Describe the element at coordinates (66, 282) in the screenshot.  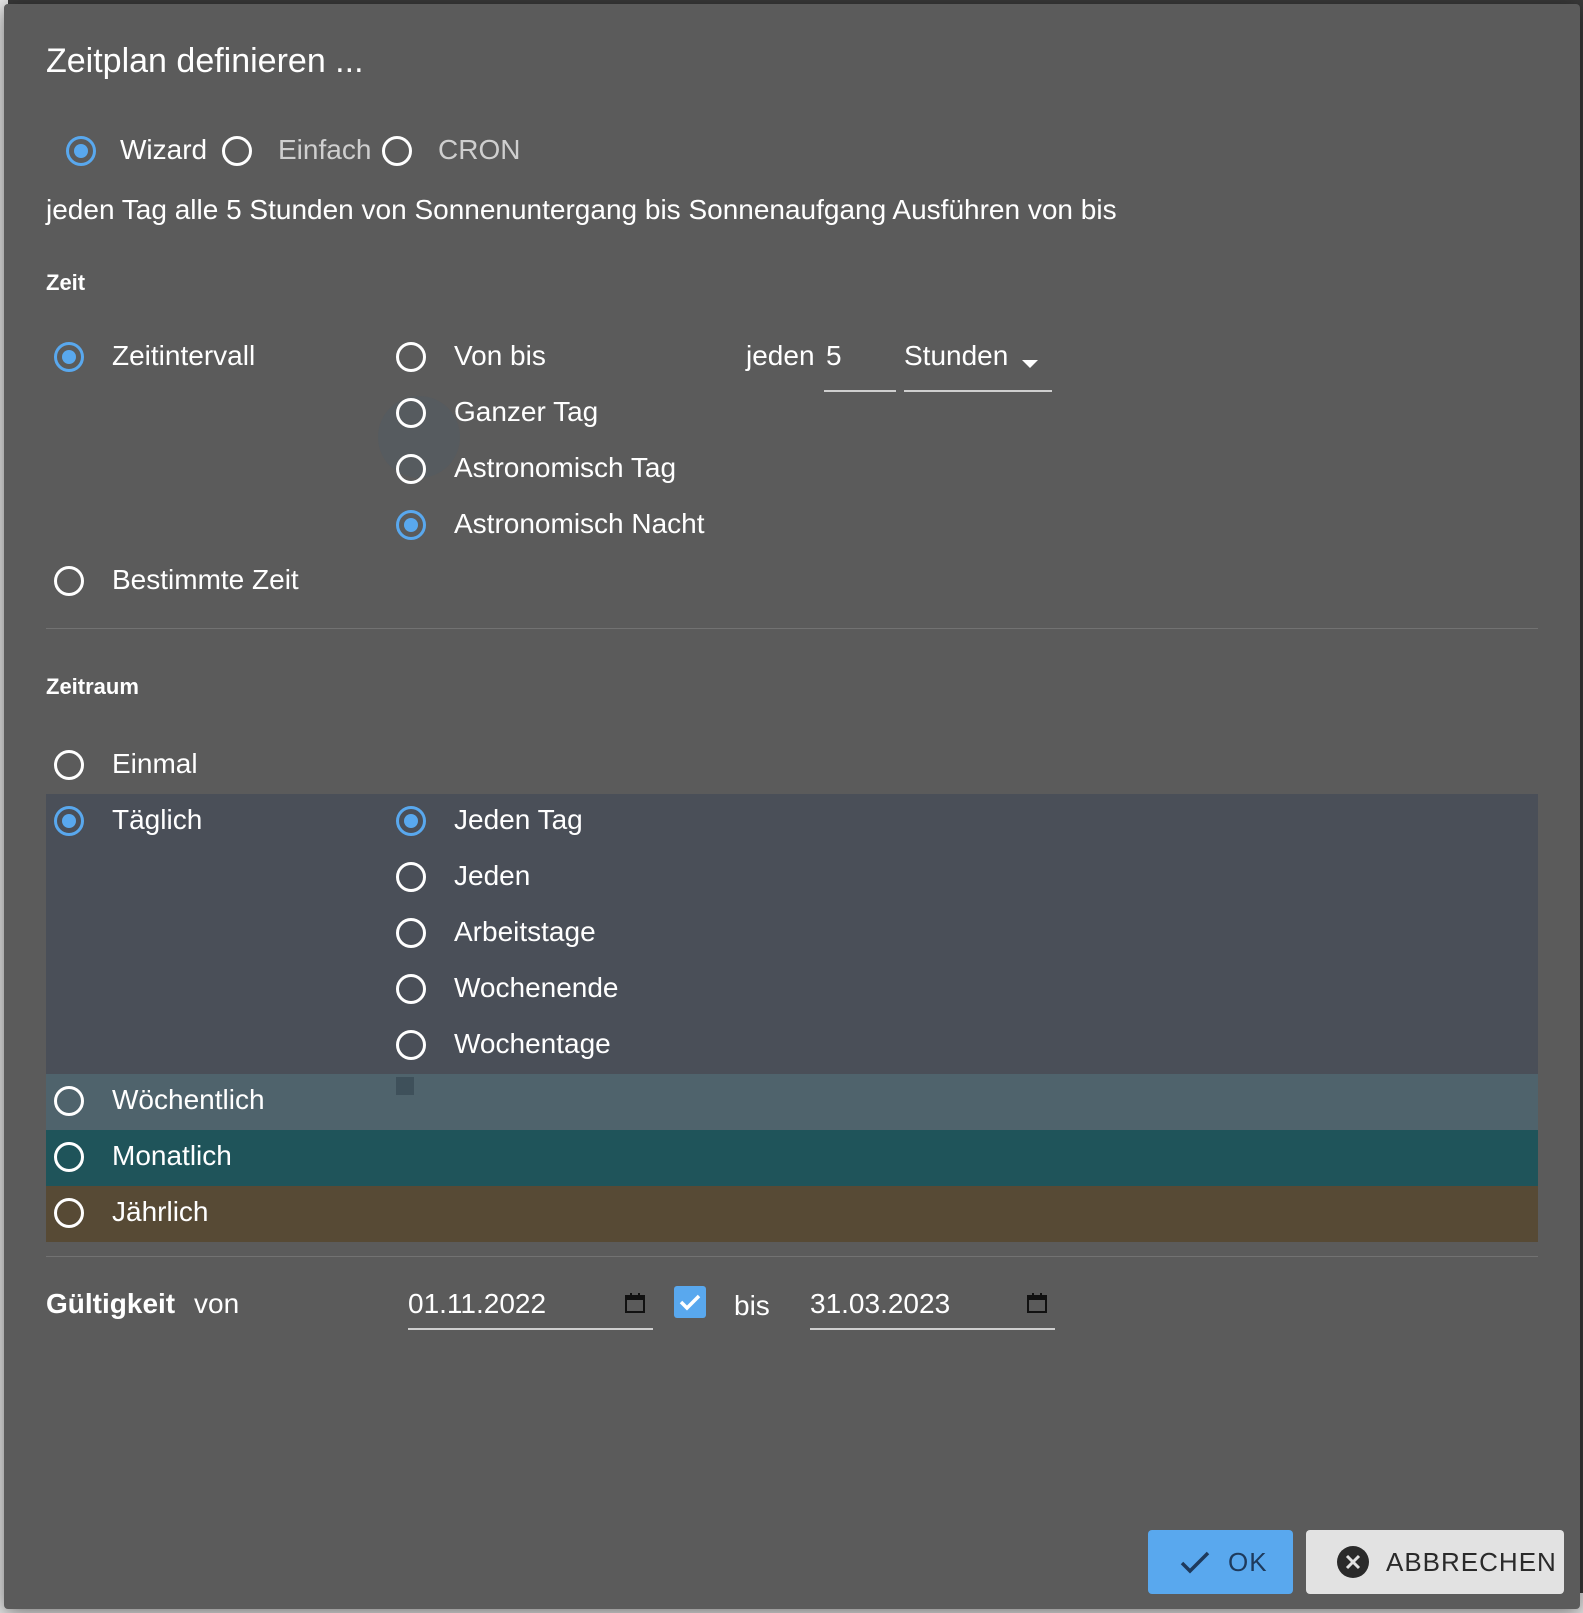
I see `section-heading-zeit: Zeit` at that location.